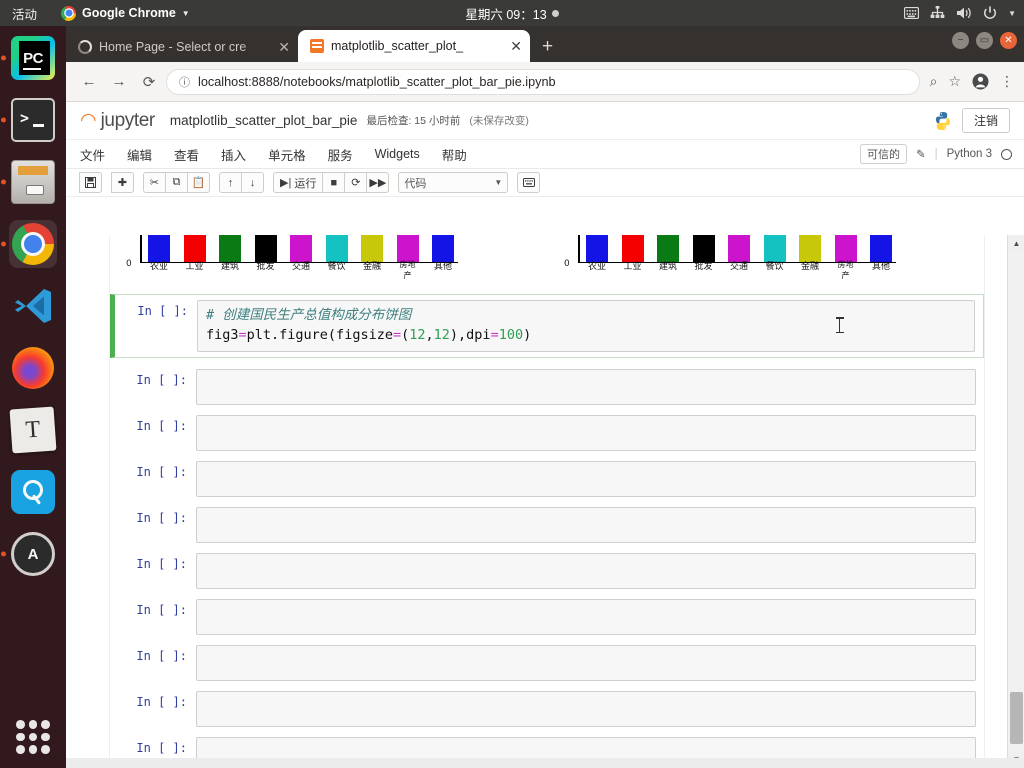 Image resolution: width=1024 pixels, height=768 pixels. What do you see at coordinates (454, 154) in the screenshot?
I see `menu-item-help: 帮助` at bounding box center [454, 154].